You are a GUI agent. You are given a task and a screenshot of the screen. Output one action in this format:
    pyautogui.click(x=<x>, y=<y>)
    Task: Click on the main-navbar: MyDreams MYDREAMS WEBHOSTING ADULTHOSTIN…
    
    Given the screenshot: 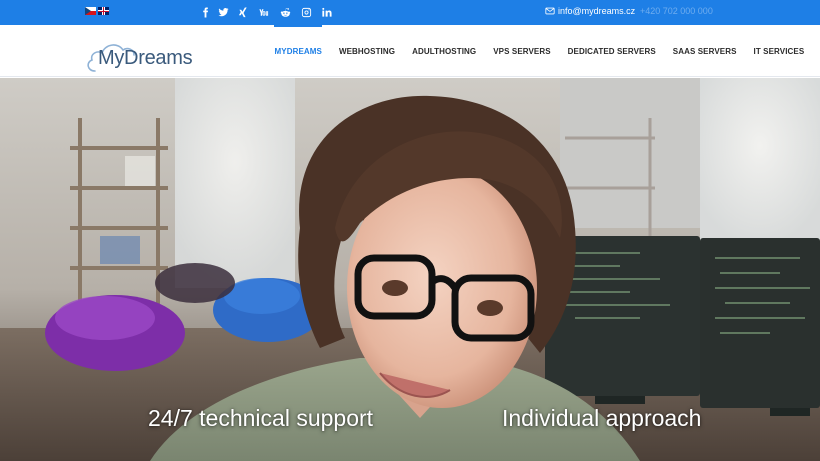 What is the action you would take?
    pyautogui.click(x=410, y=51)
    